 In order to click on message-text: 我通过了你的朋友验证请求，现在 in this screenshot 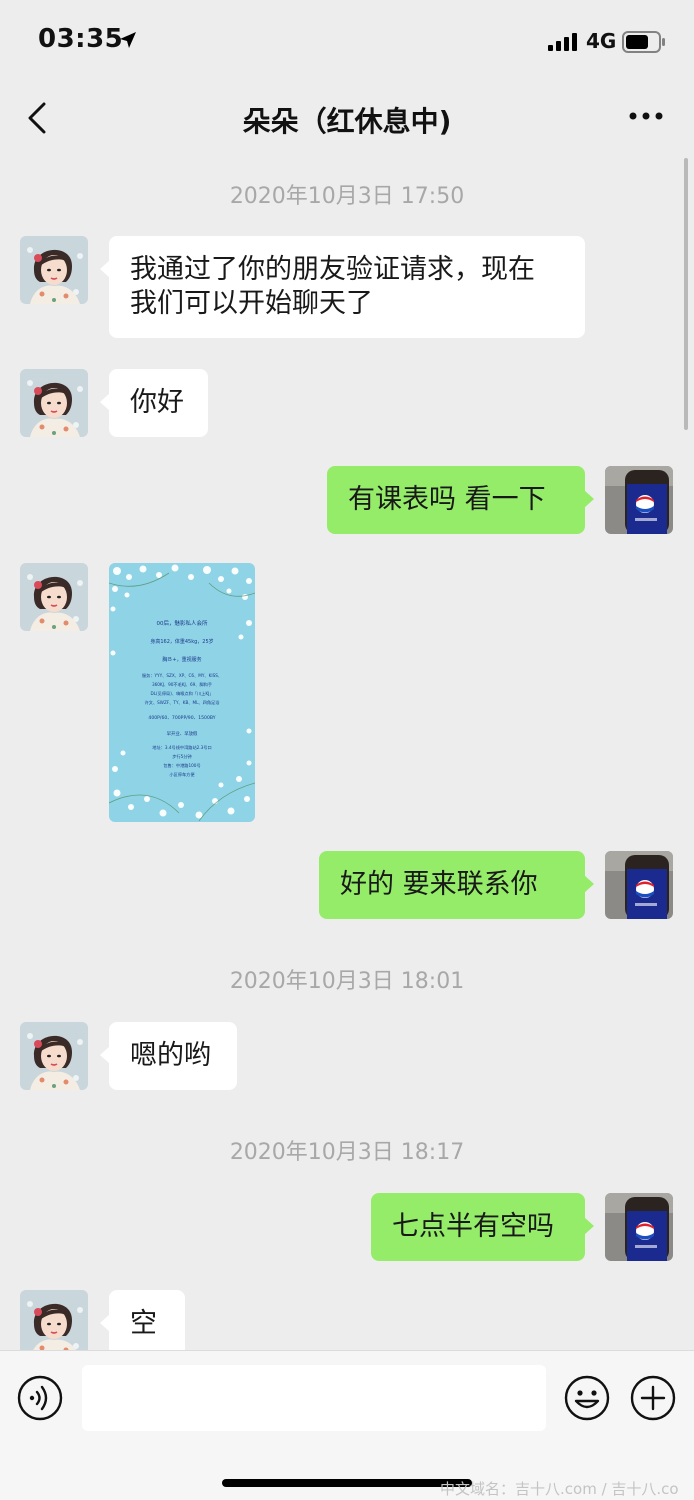, I will do `click(332, 269)`.